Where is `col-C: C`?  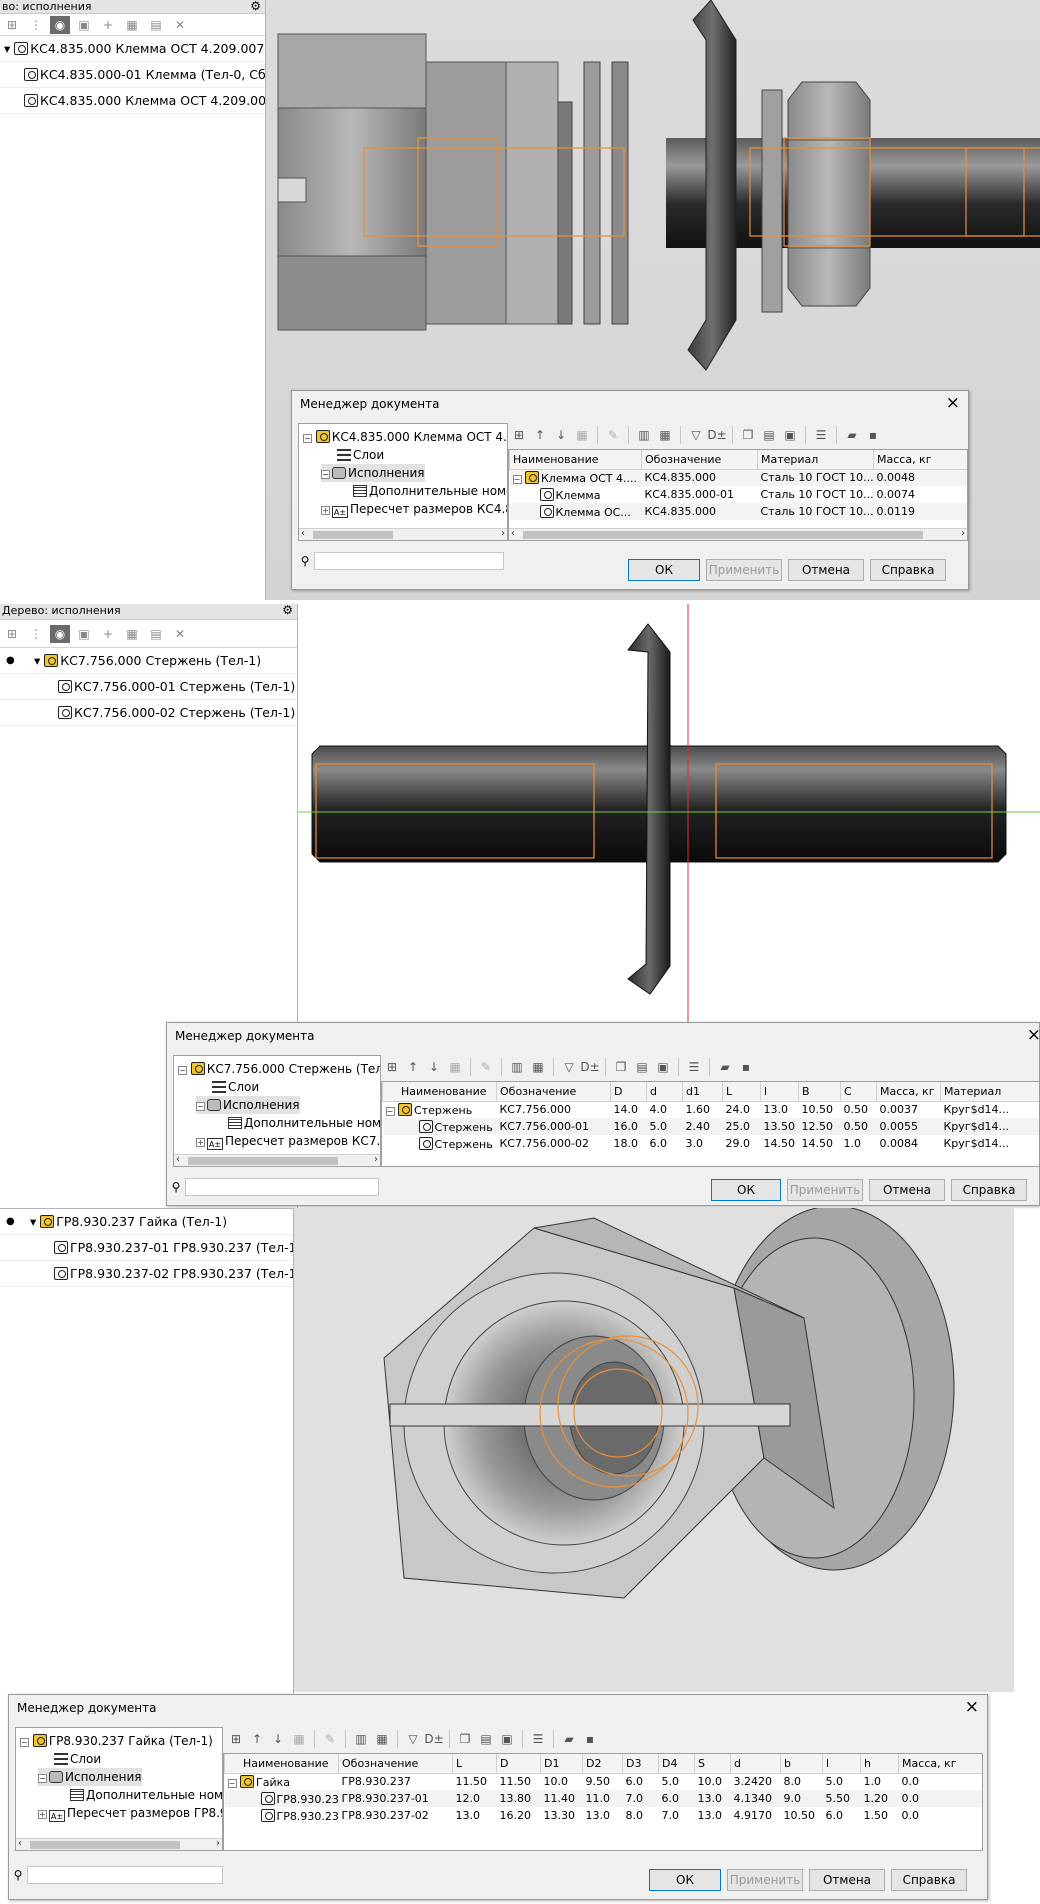 col-C: C is located at coordinates (858, 1092).